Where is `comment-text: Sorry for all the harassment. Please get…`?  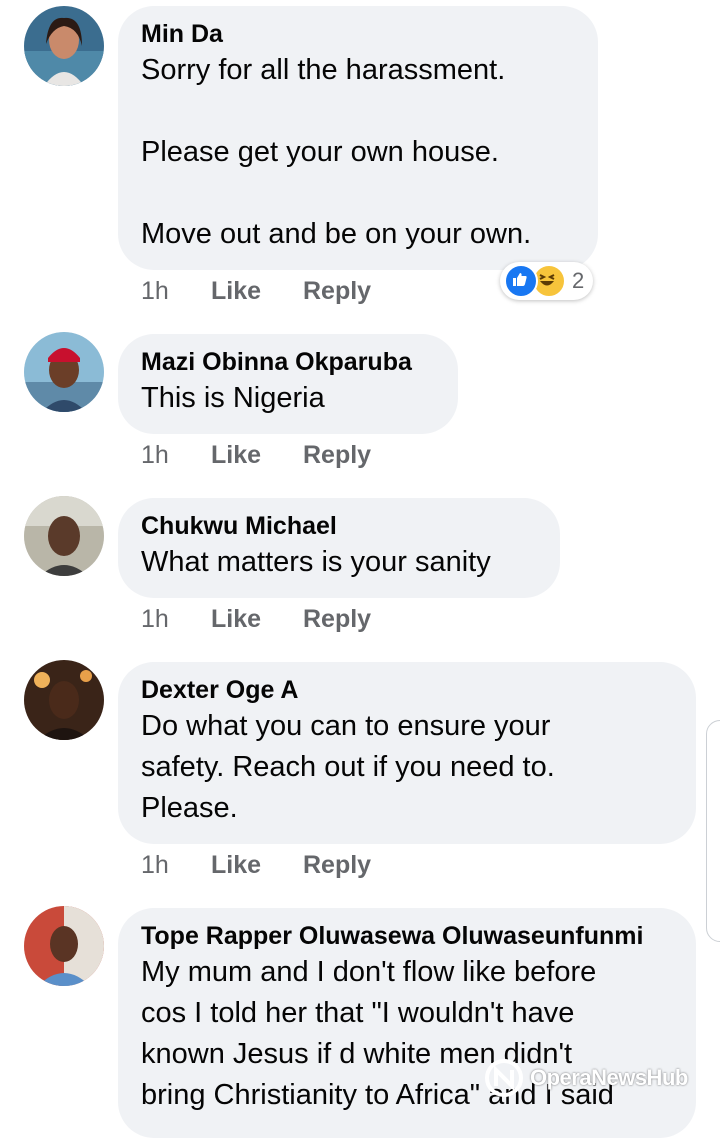
comment-text: Sorry for all the harassment. Please get… is located at coordinates (336, 152).